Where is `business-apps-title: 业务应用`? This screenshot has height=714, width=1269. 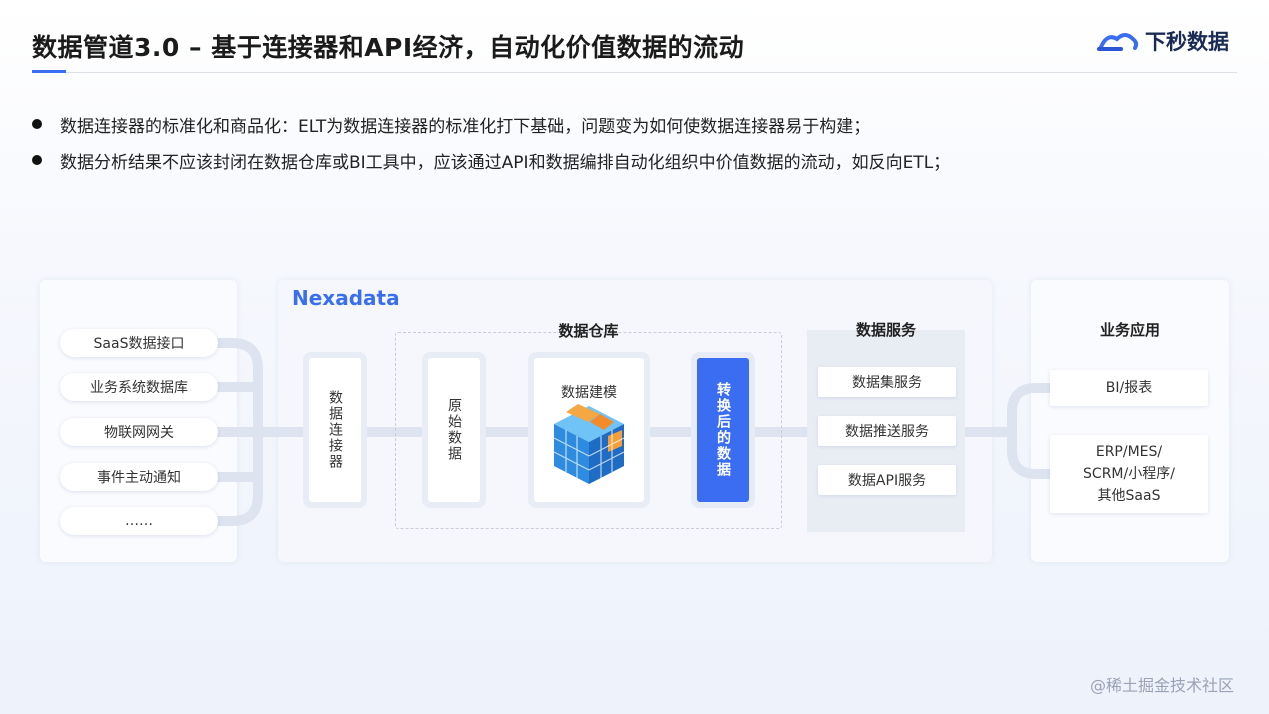
business-apps-title: 业务应用 is located at coordinates (1129, 330).